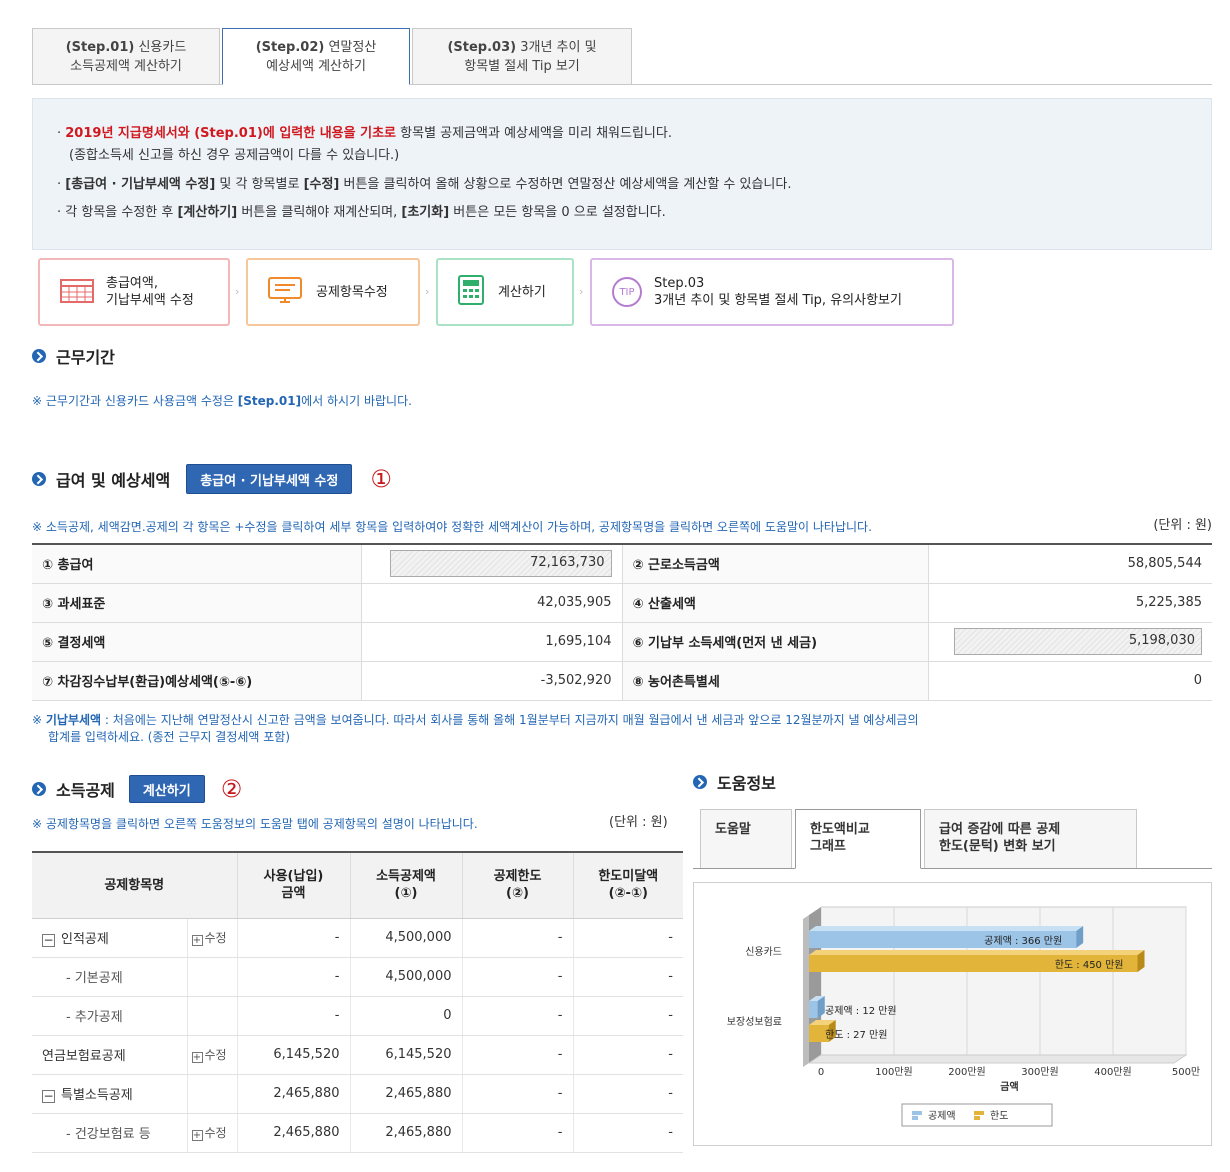  What do you see at coordinates (471, 292) in the screenshot?
I see `calculator-icon` at bounding box center [471, 292].